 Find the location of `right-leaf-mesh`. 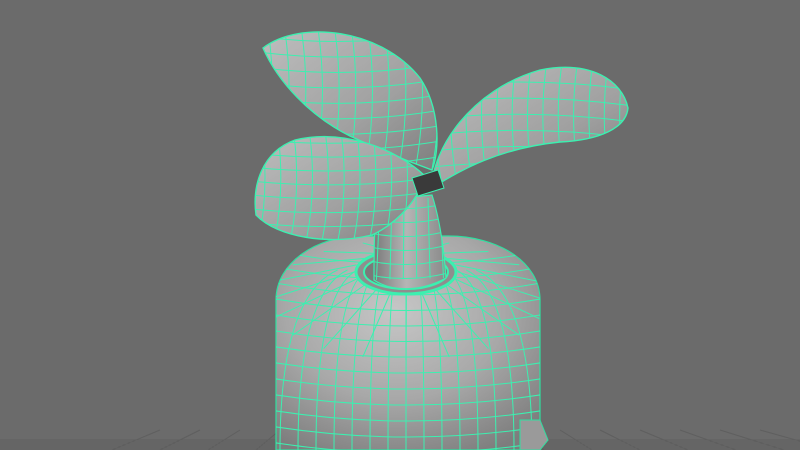

right-leaf-mesh is located at coordinates (532, 127).